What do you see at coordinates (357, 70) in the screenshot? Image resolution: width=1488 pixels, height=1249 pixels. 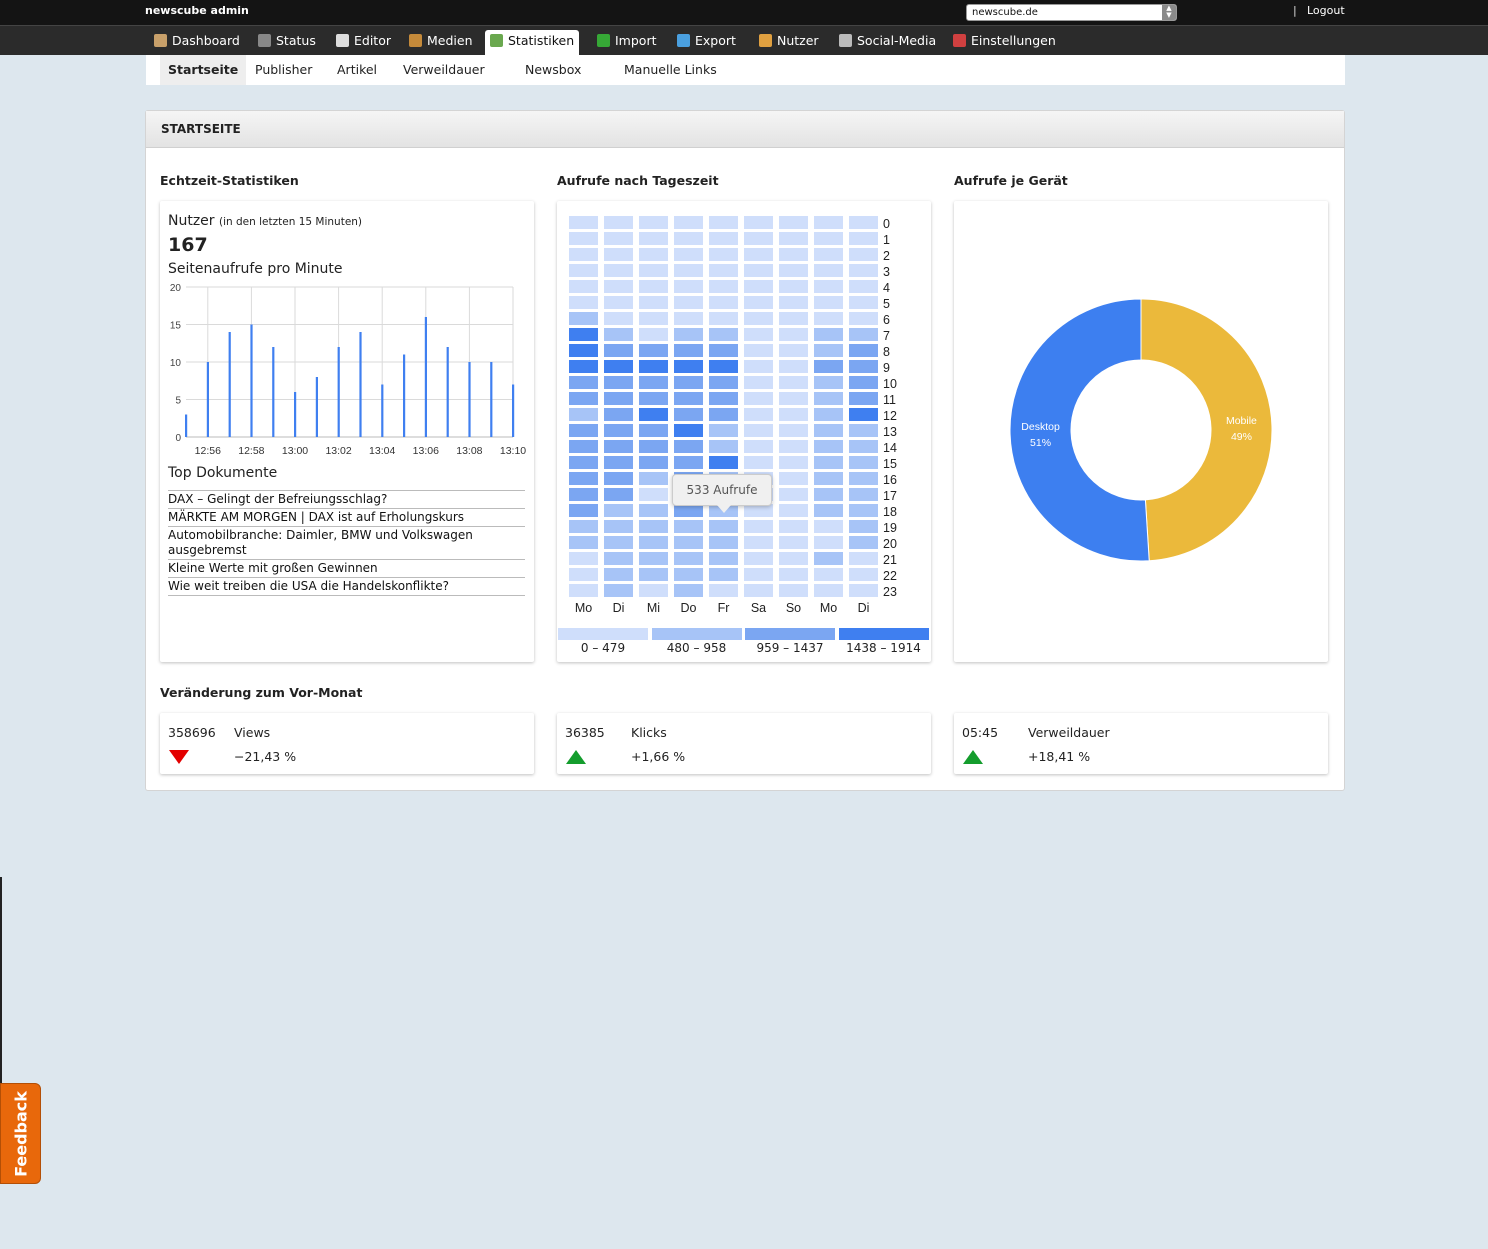 I see `subnav-item-artikel: Artikel` at bounding box center [357, 70].